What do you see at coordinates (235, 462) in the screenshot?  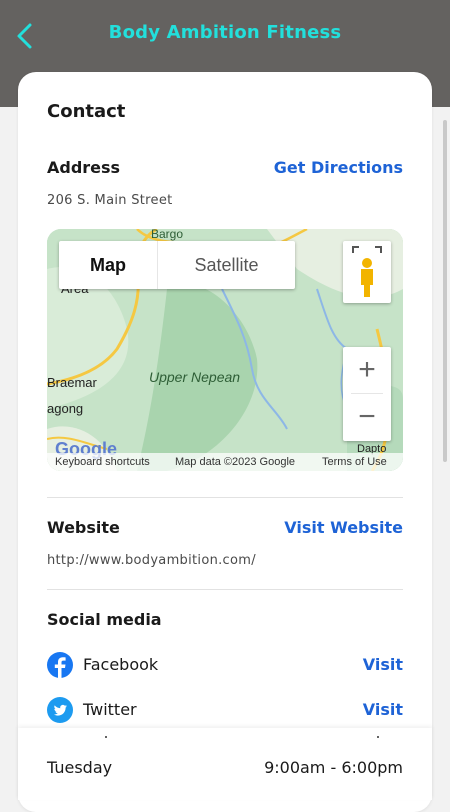 I see `map-data-text: Map data ©2023 Google` at bounding box center [235, 462].